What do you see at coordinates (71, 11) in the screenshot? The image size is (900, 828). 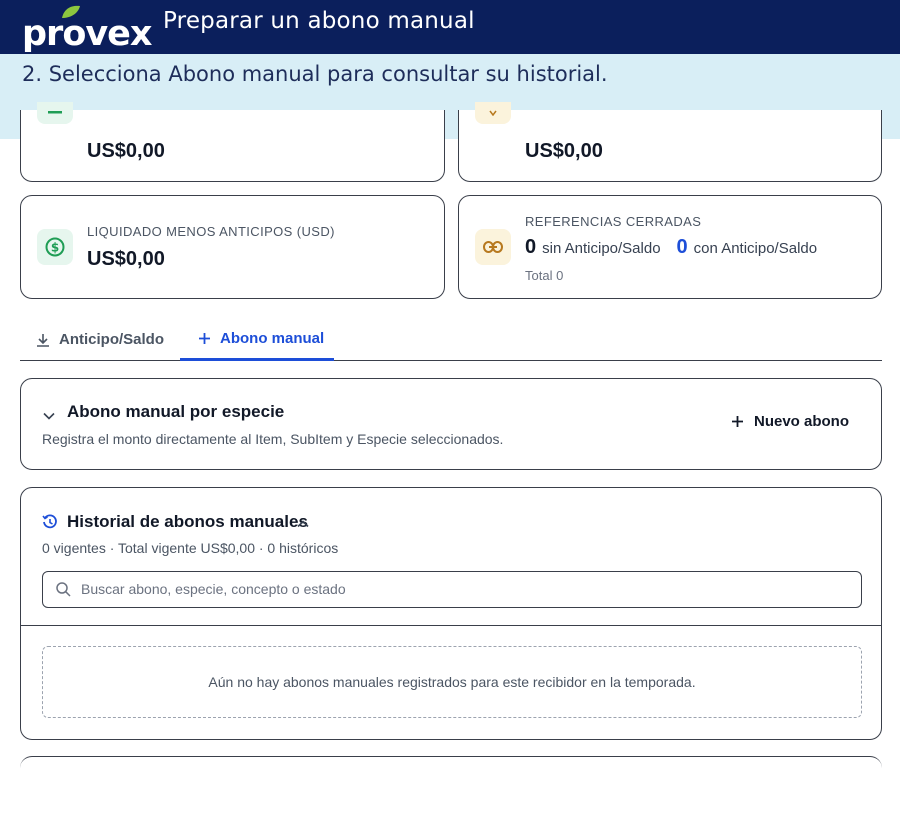 I see `leaf-icon` at bounding box center [71, 11].